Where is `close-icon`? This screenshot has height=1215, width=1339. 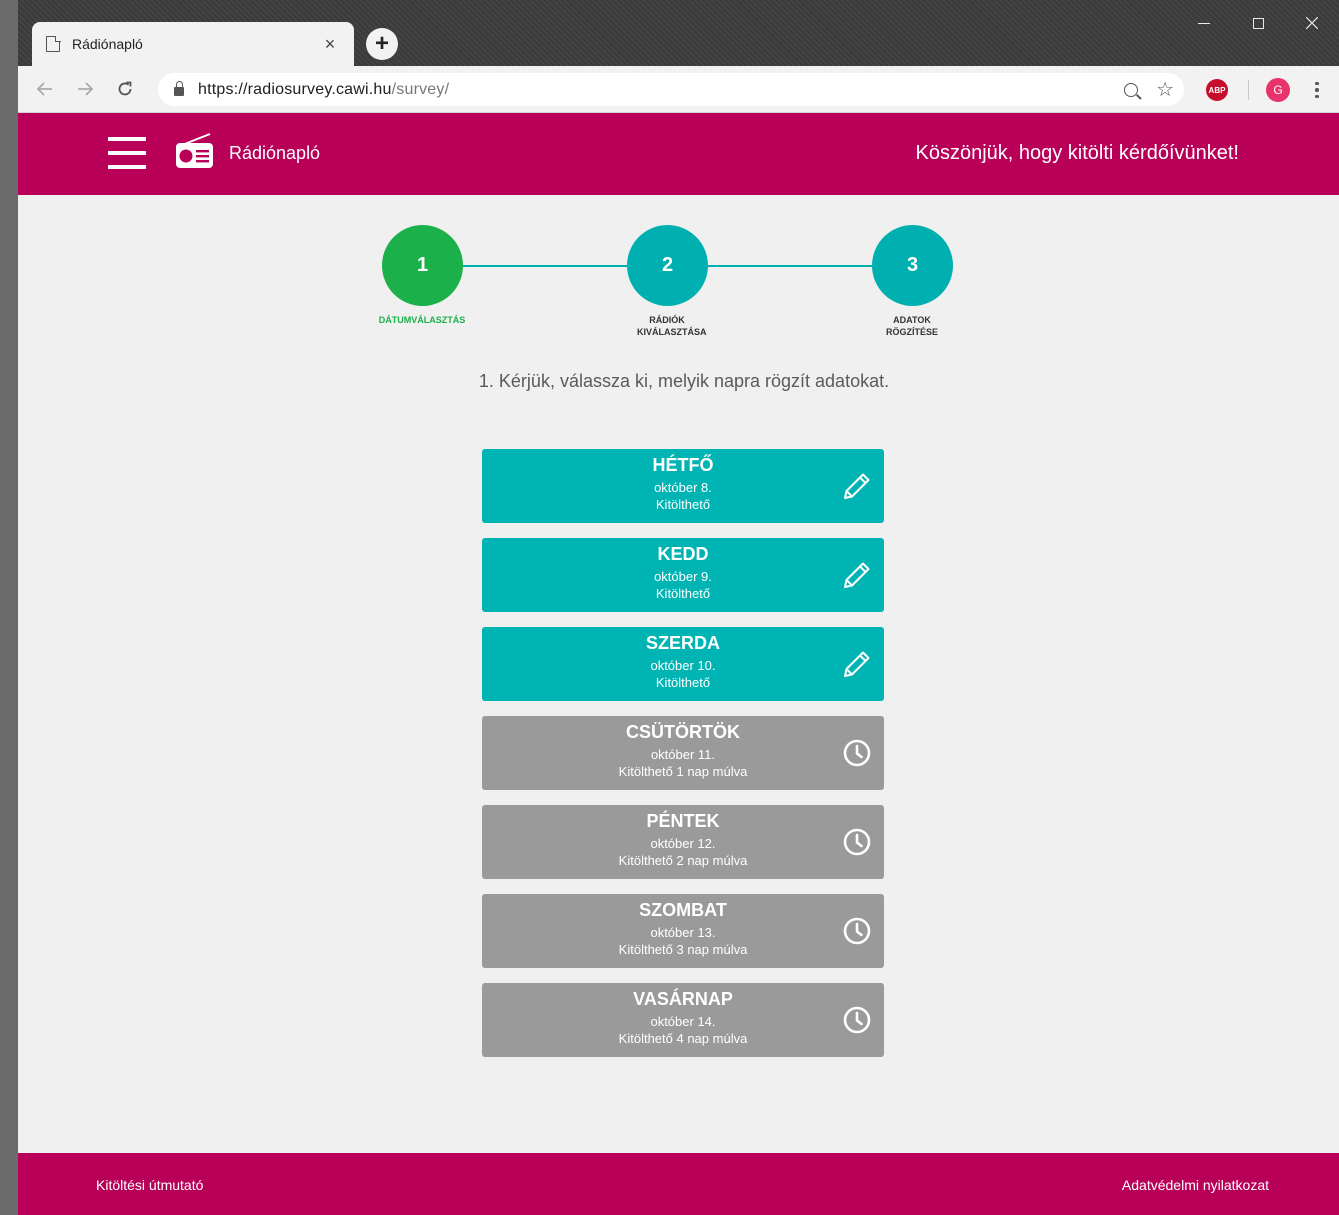 close-icon is located at coordinates (1312, 23).